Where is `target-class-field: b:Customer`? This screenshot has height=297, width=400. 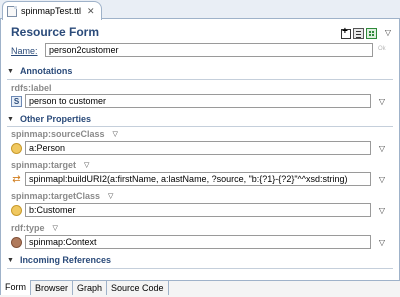
target-class-field: b:Customer is located at coordinates (198, 210).